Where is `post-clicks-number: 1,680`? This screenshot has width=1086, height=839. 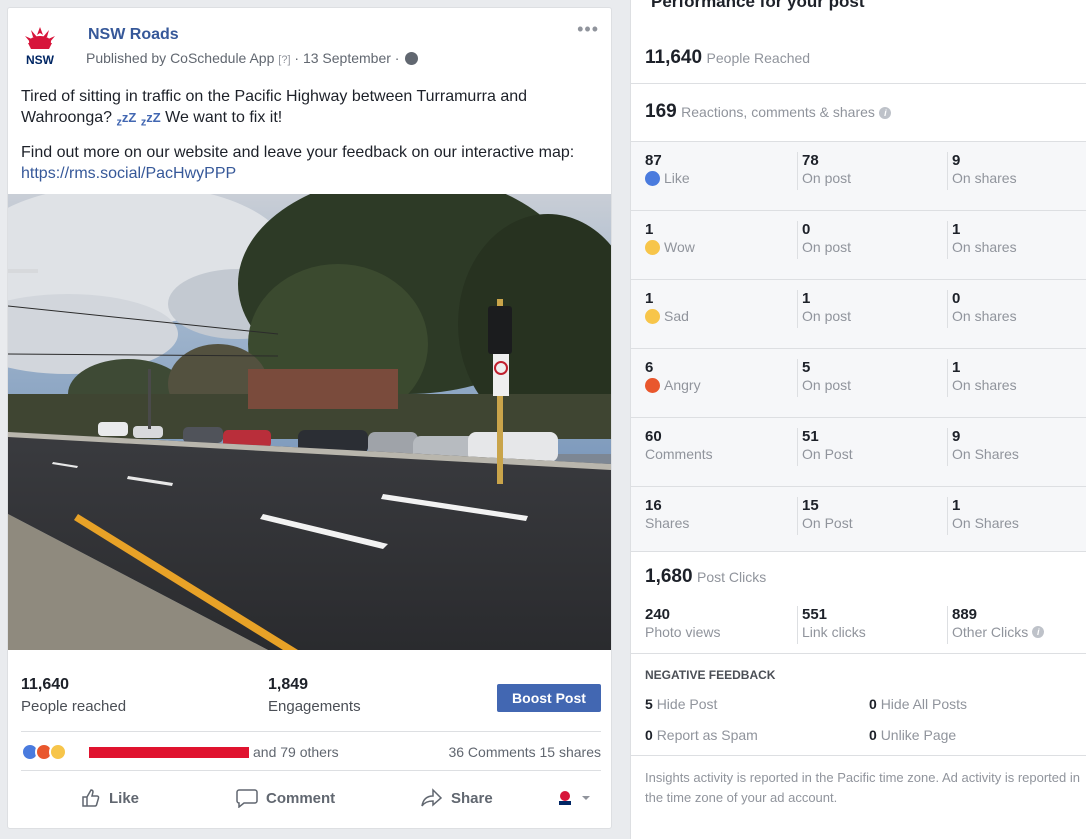
post-clicks-number: 1,680 is located at coordinates (669, 576).